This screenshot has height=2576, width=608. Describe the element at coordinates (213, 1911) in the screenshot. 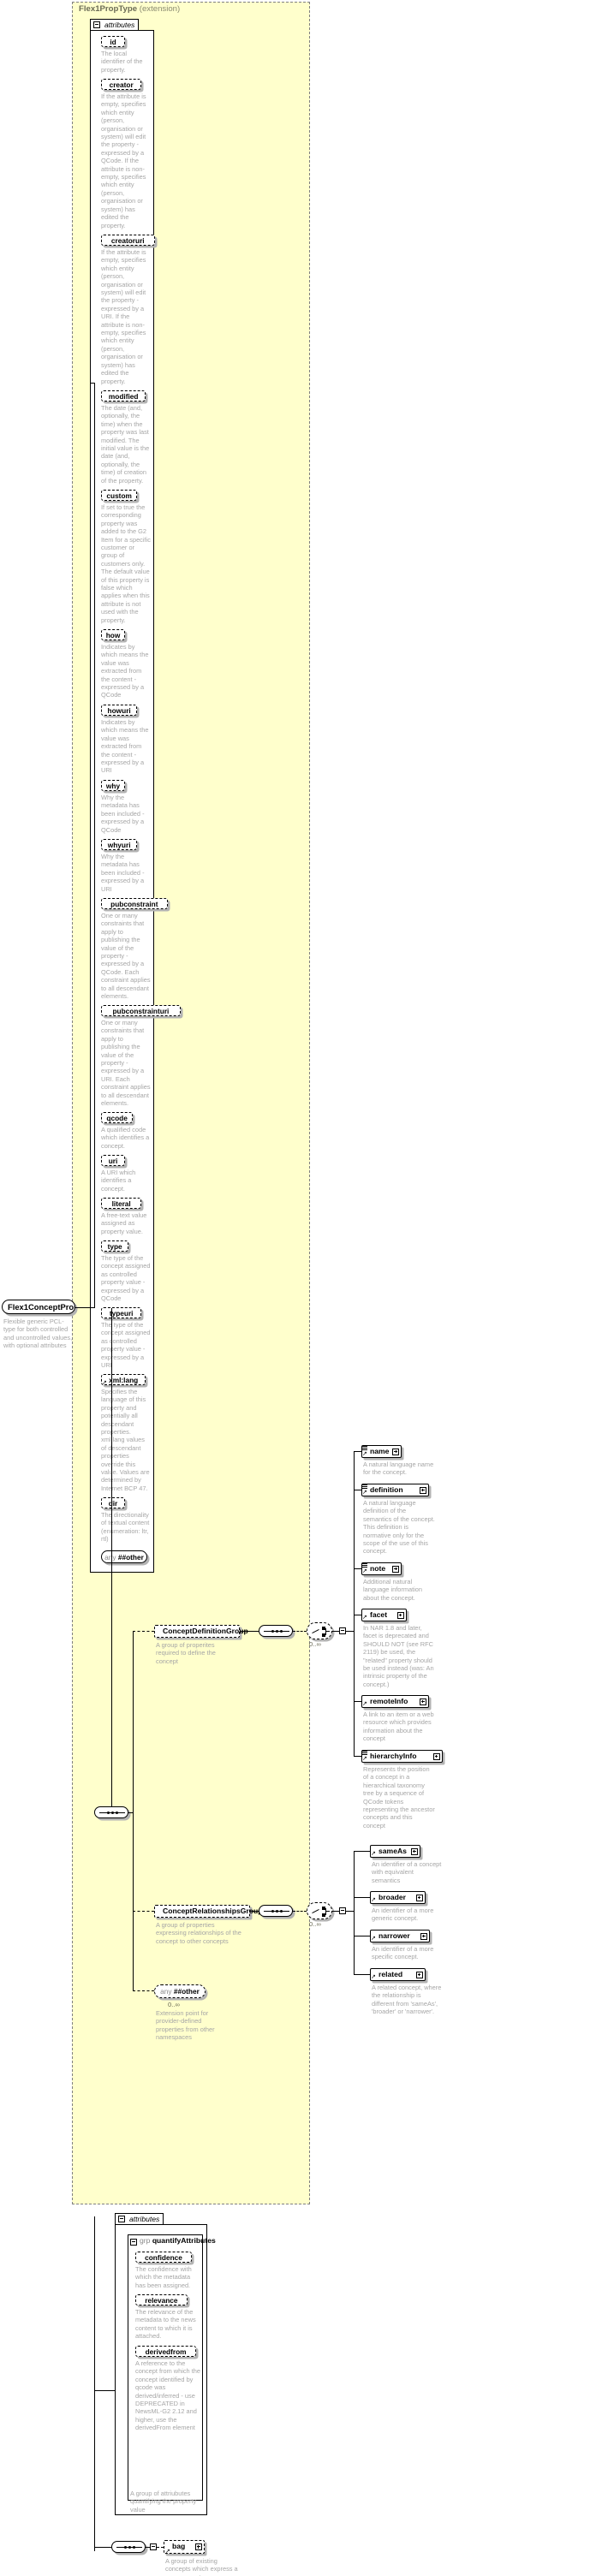

I see `group-concept-relationships-label: ConceptRelationshipsGroup` at that location.